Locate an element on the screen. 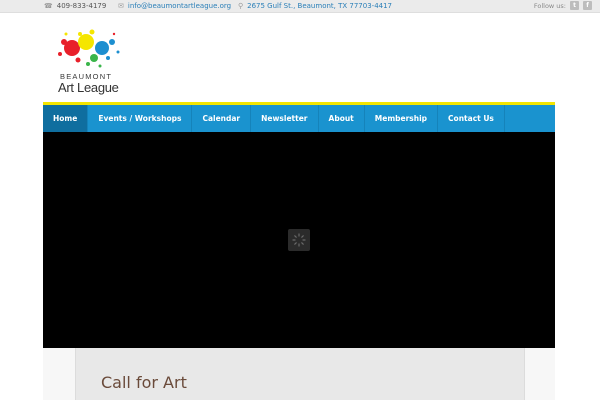  site-logo: BEAUMONT Art League is located at coordinates (89, 56).